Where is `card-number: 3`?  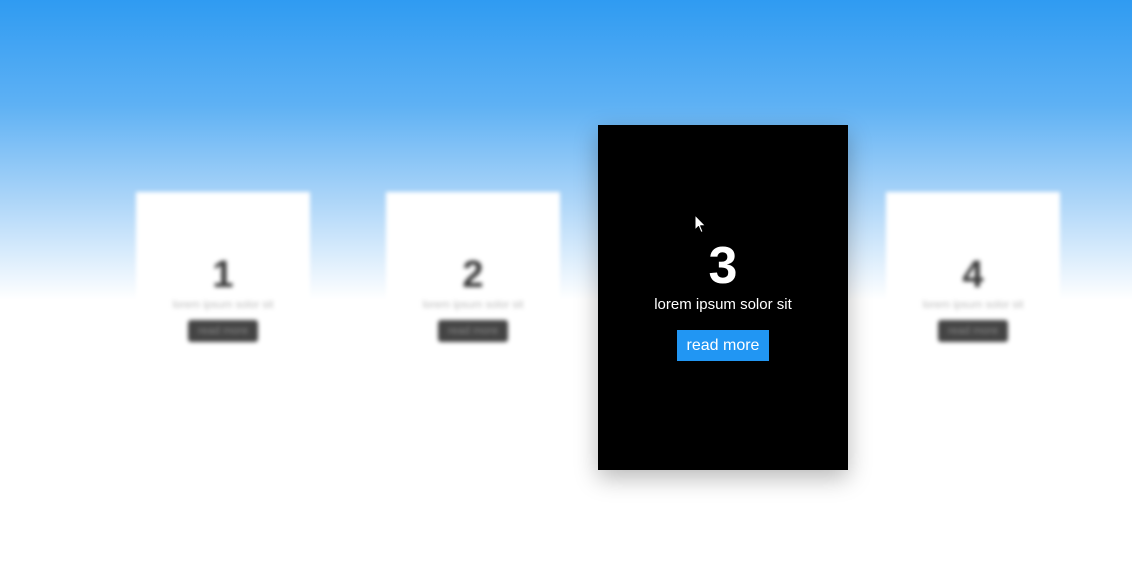 card-number: 3 is located at coordinates (723, 266).